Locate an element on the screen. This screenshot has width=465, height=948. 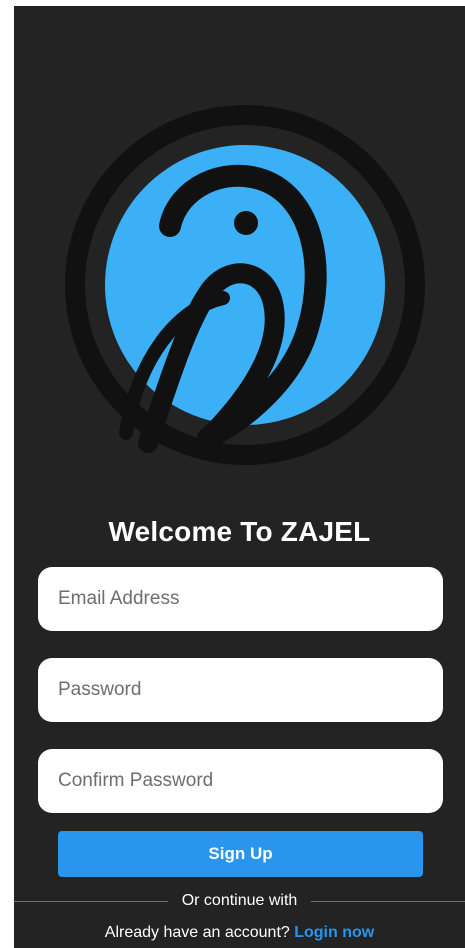
password-field is located at coordinates (240, 690).